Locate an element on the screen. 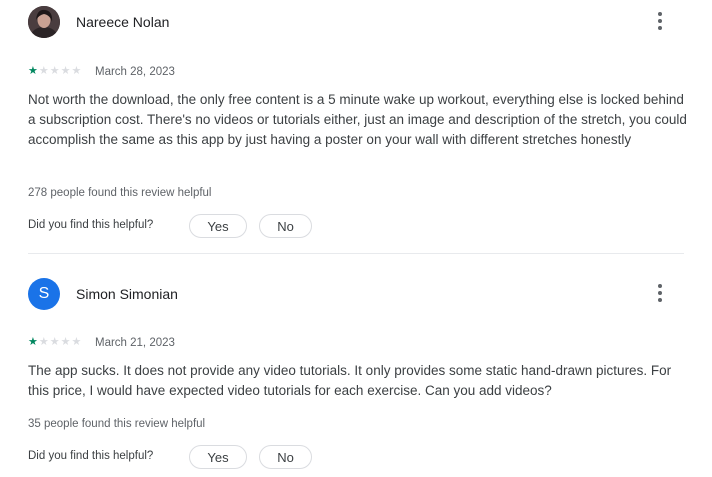  helpful-count: 278 people found this review helpful is located at coordinates (120, 193).